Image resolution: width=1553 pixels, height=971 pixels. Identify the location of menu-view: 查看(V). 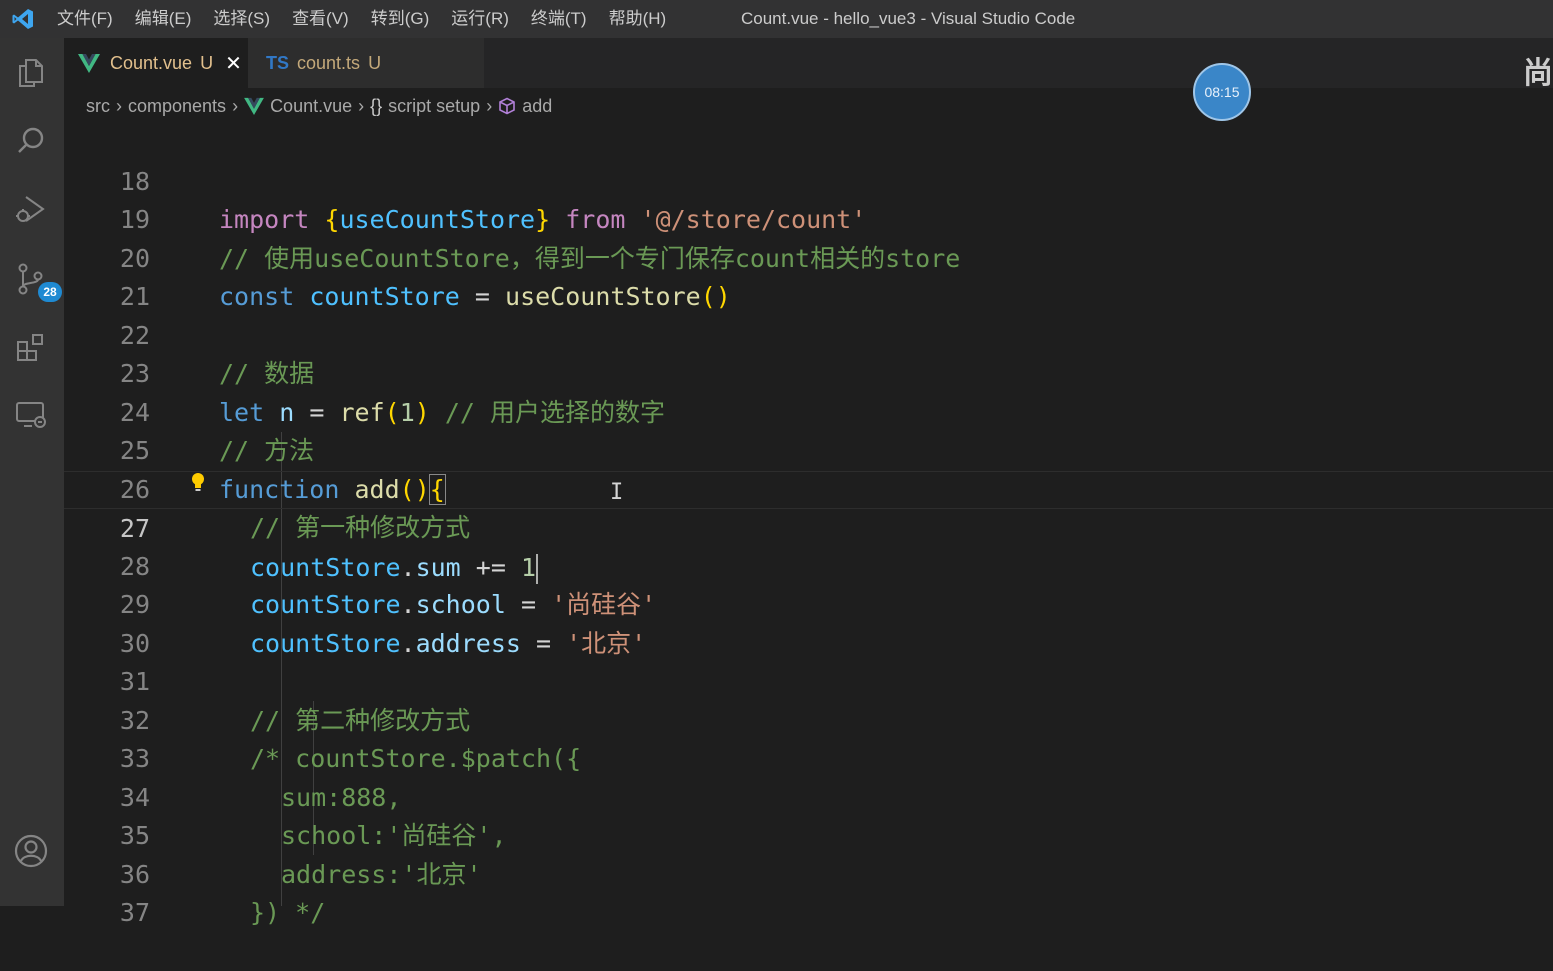
(320, 19).